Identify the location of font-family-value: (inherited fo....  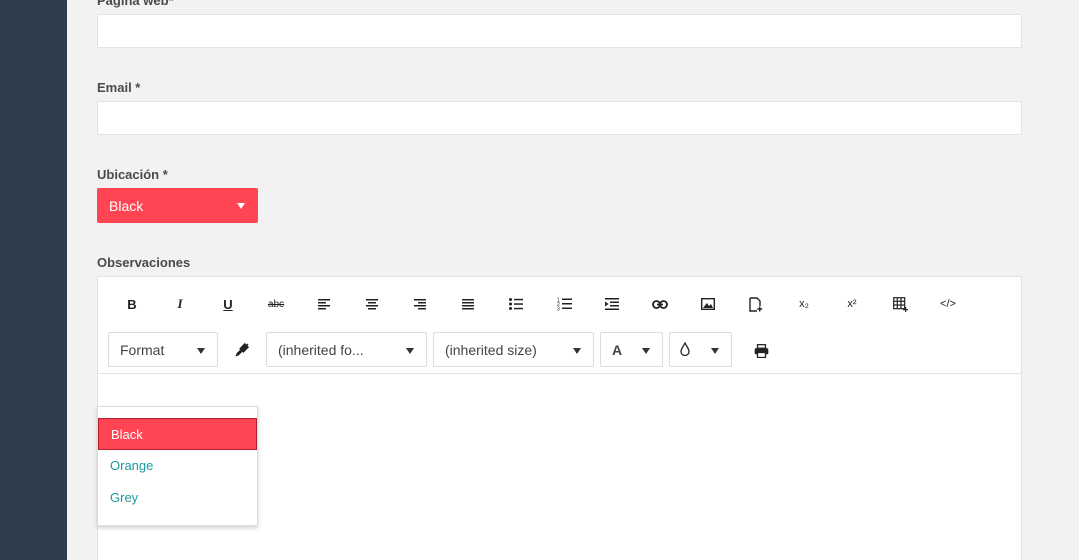
(321, 350).